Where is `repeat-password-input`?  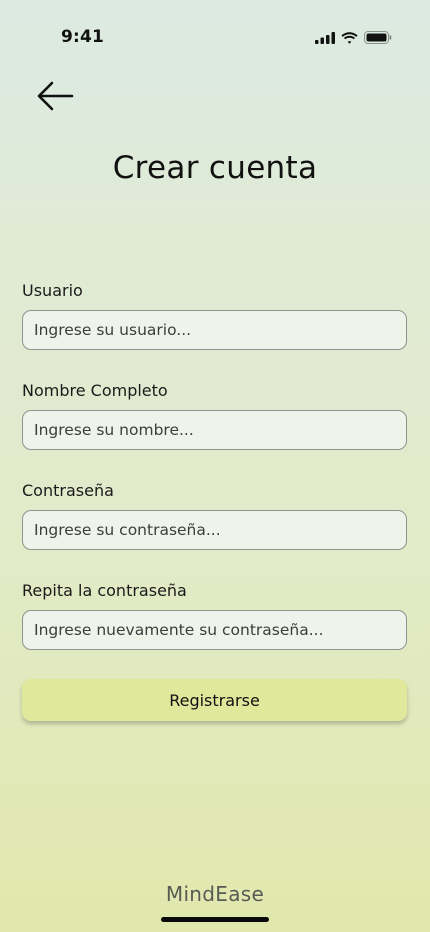 repeat-password-input is located at coordinates (214, 630).